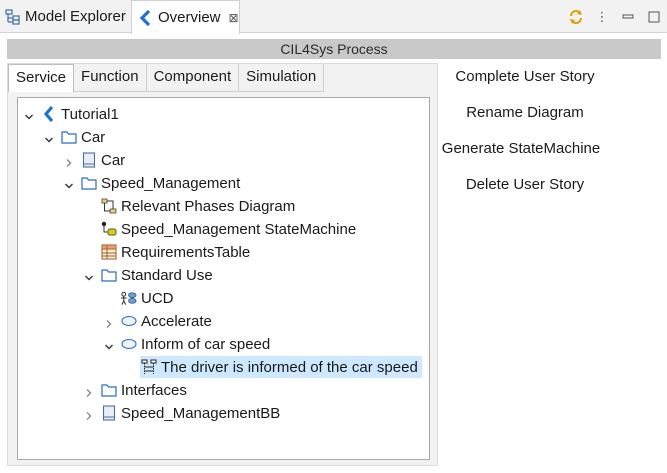 This screenshot has height=473, width=667. What do you see at coordinates (193, 78) in the screenshot?
I see `tab-component: Component` at bounding box center [193, 78].